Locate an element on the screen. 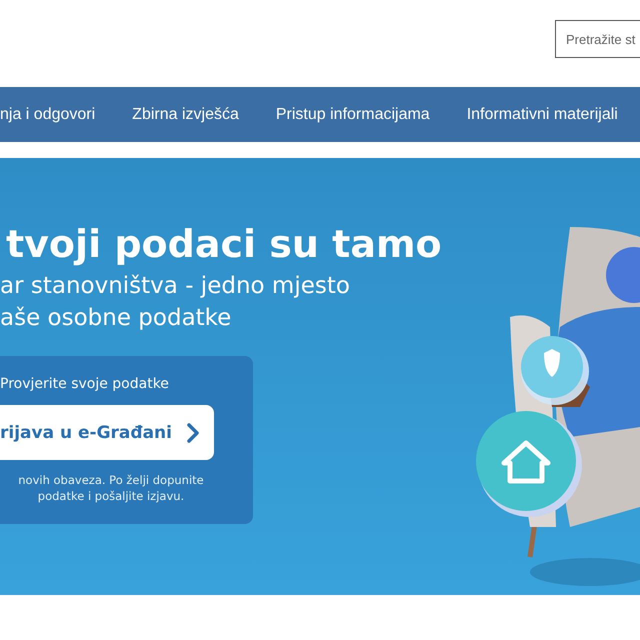  login-button: rijava u e-Građani is located at coordinates (107, 432).